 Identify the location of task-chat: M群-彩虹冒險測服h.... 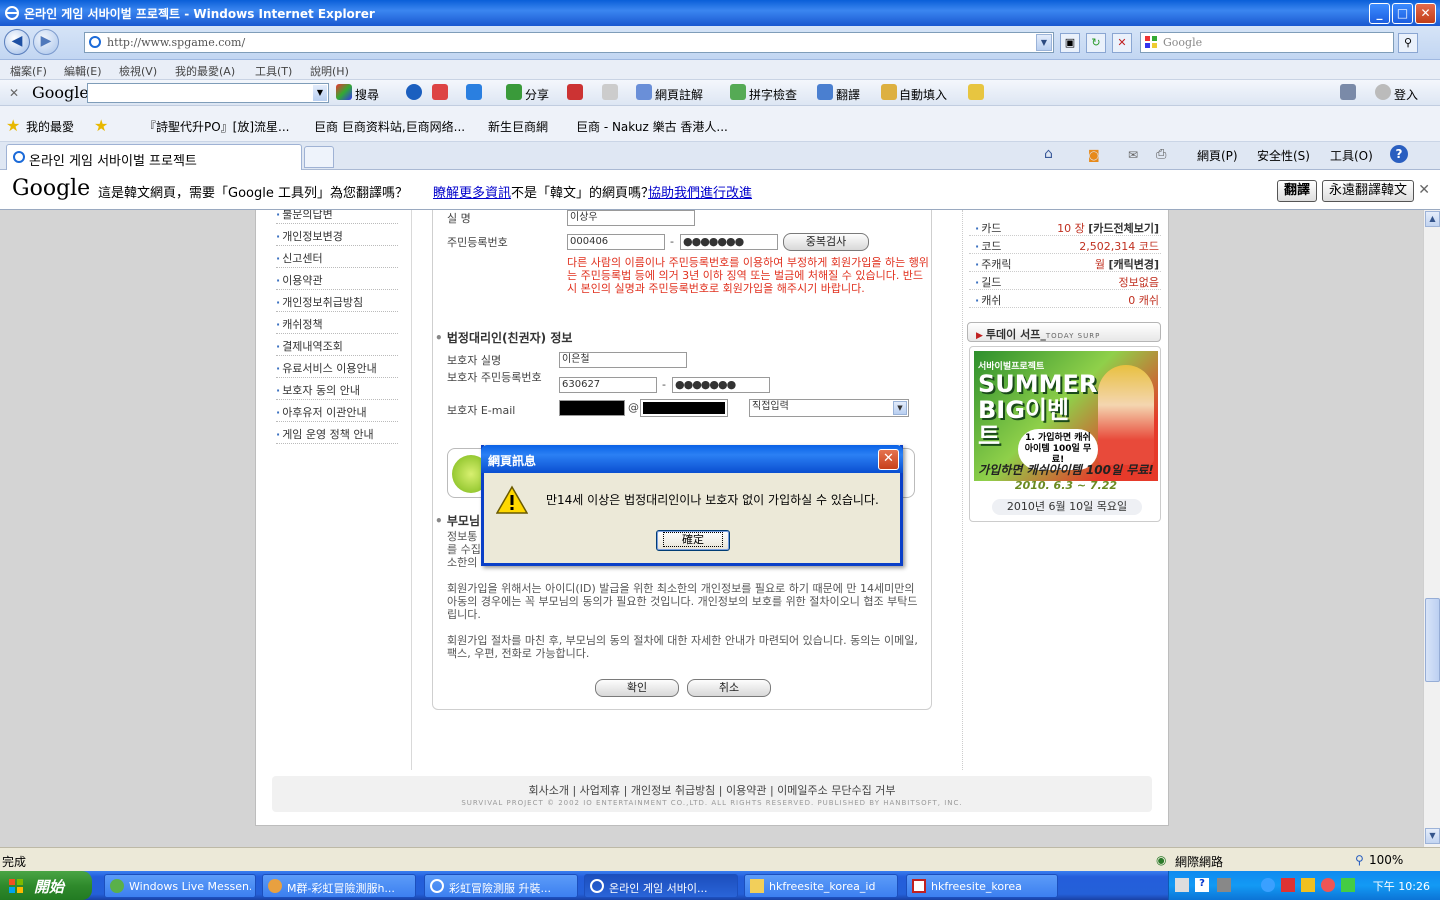
(339, 886).